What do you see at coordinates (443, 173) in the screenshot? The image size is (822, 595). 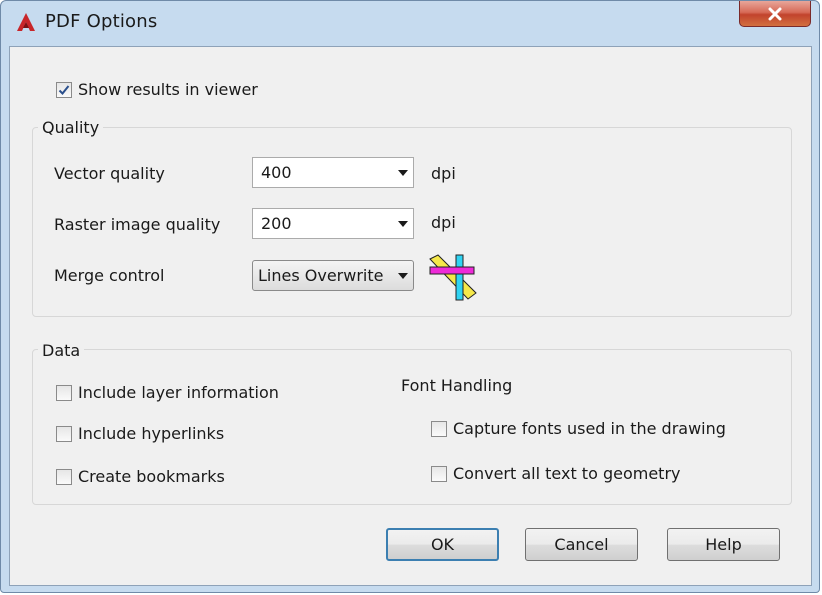 I see `vector-quality-unit: dpi` at bounding box center [443, 173].